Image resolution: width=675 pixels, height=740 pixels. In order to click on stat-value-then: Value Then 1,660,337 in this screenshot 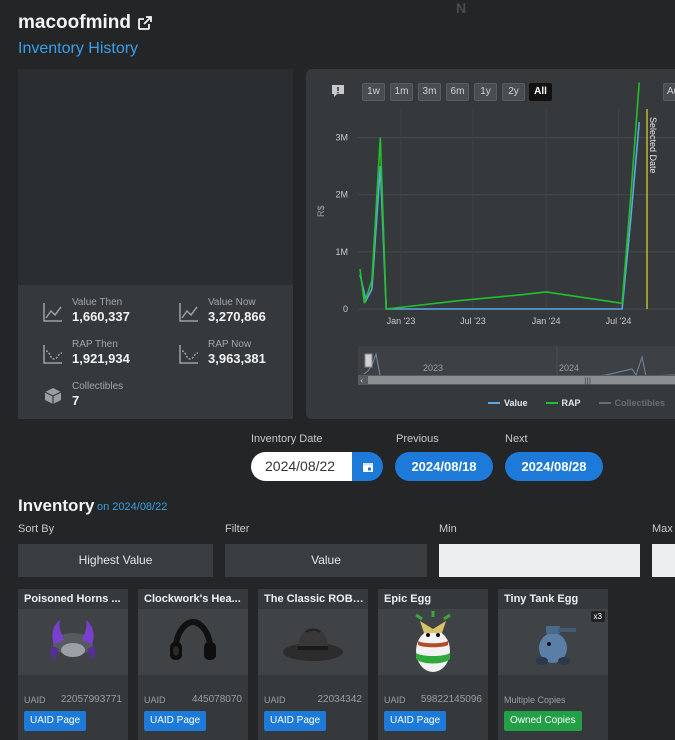, I will do `click(86, 311)`.